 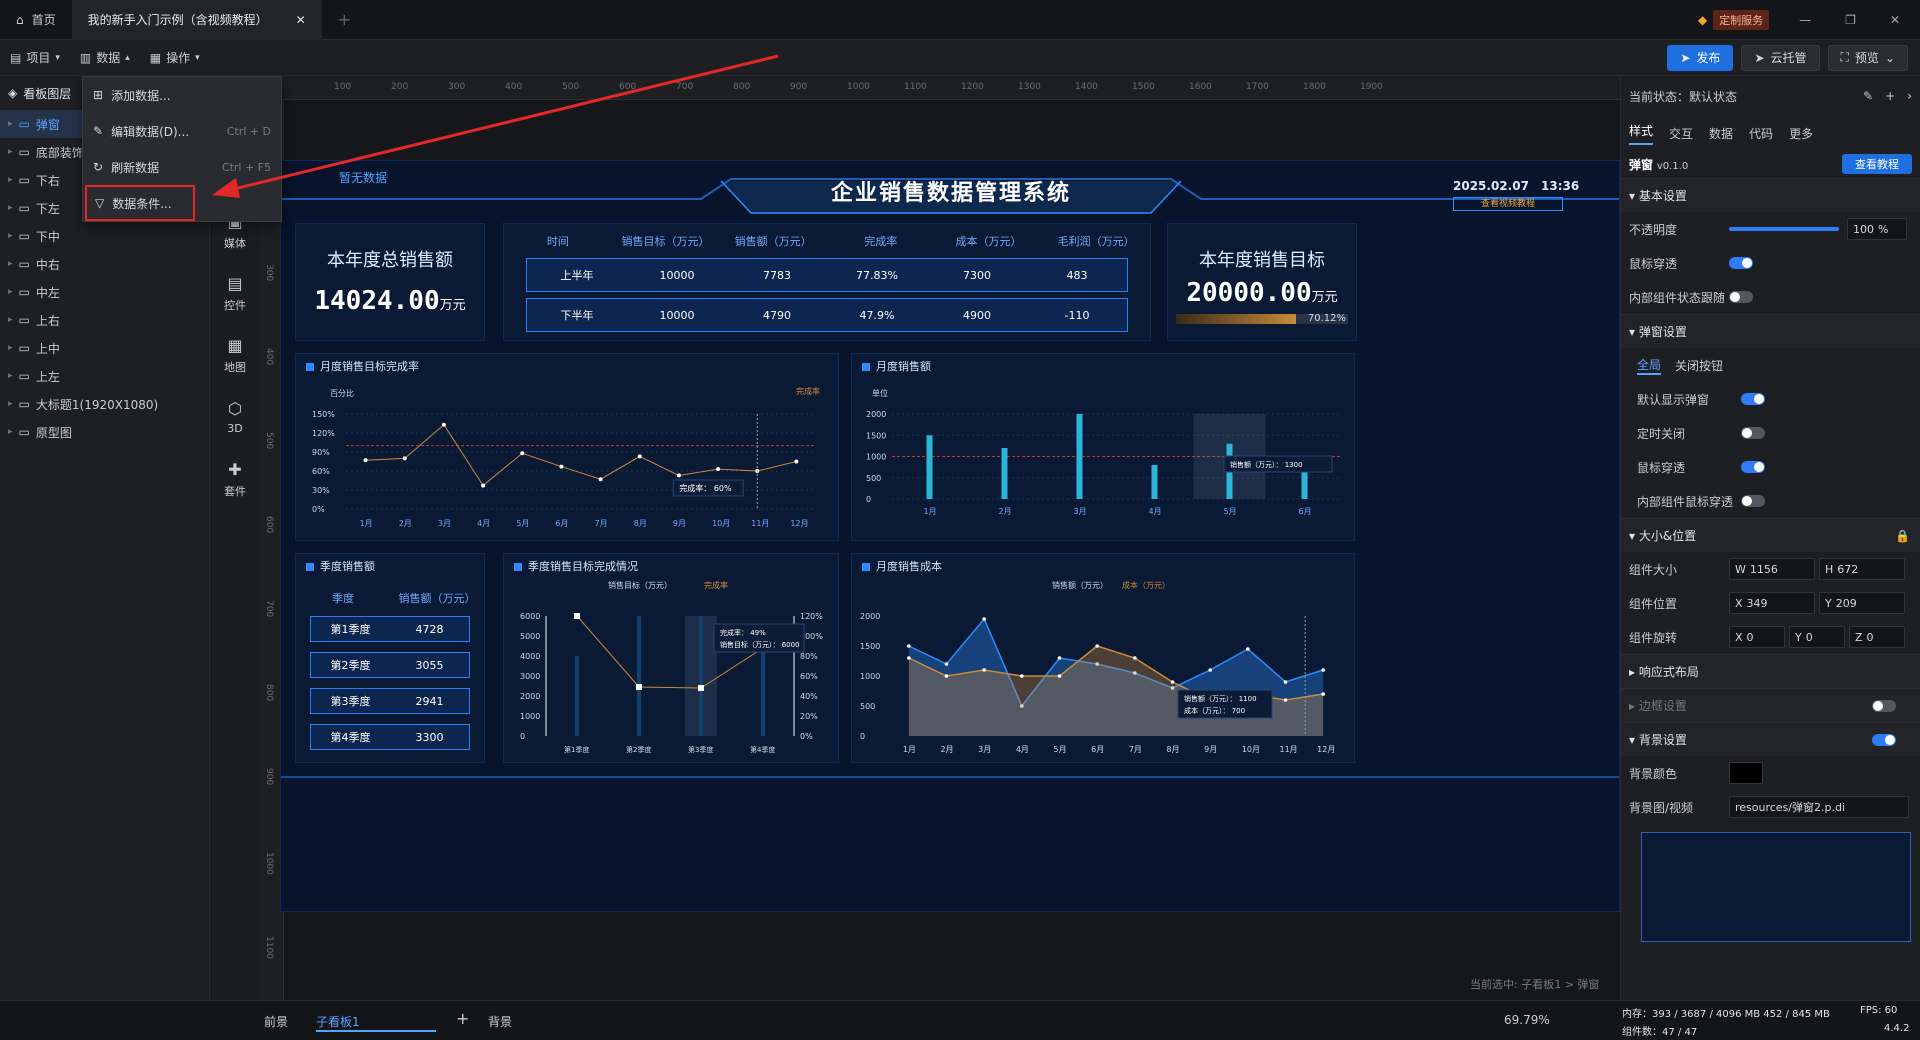 What do you see at coordinates (1877, 164) in the screenshot?
I see `tutorial-button: 查看教程` at bounding box center [1877, 164].